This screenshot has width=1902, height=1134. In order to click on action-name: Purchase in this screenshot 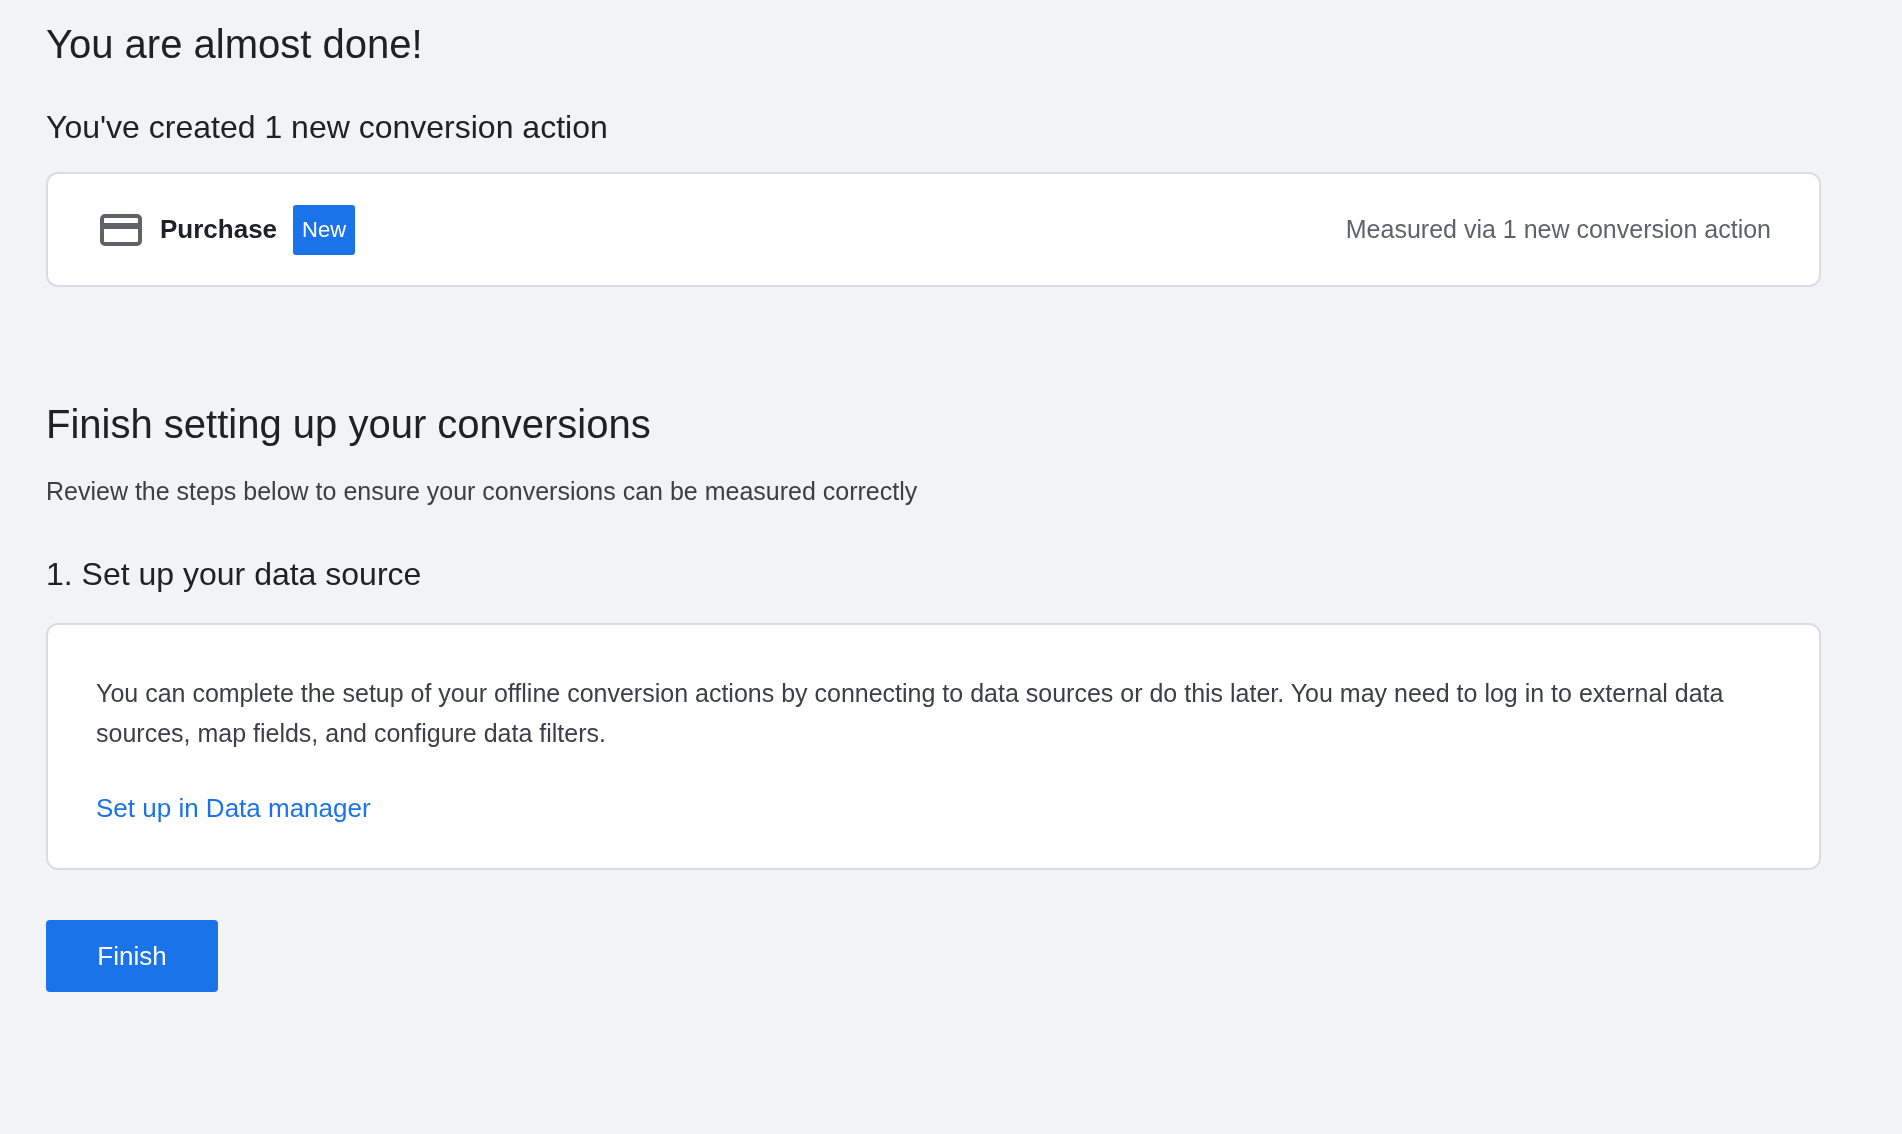, I will do `click(219, 229)`.